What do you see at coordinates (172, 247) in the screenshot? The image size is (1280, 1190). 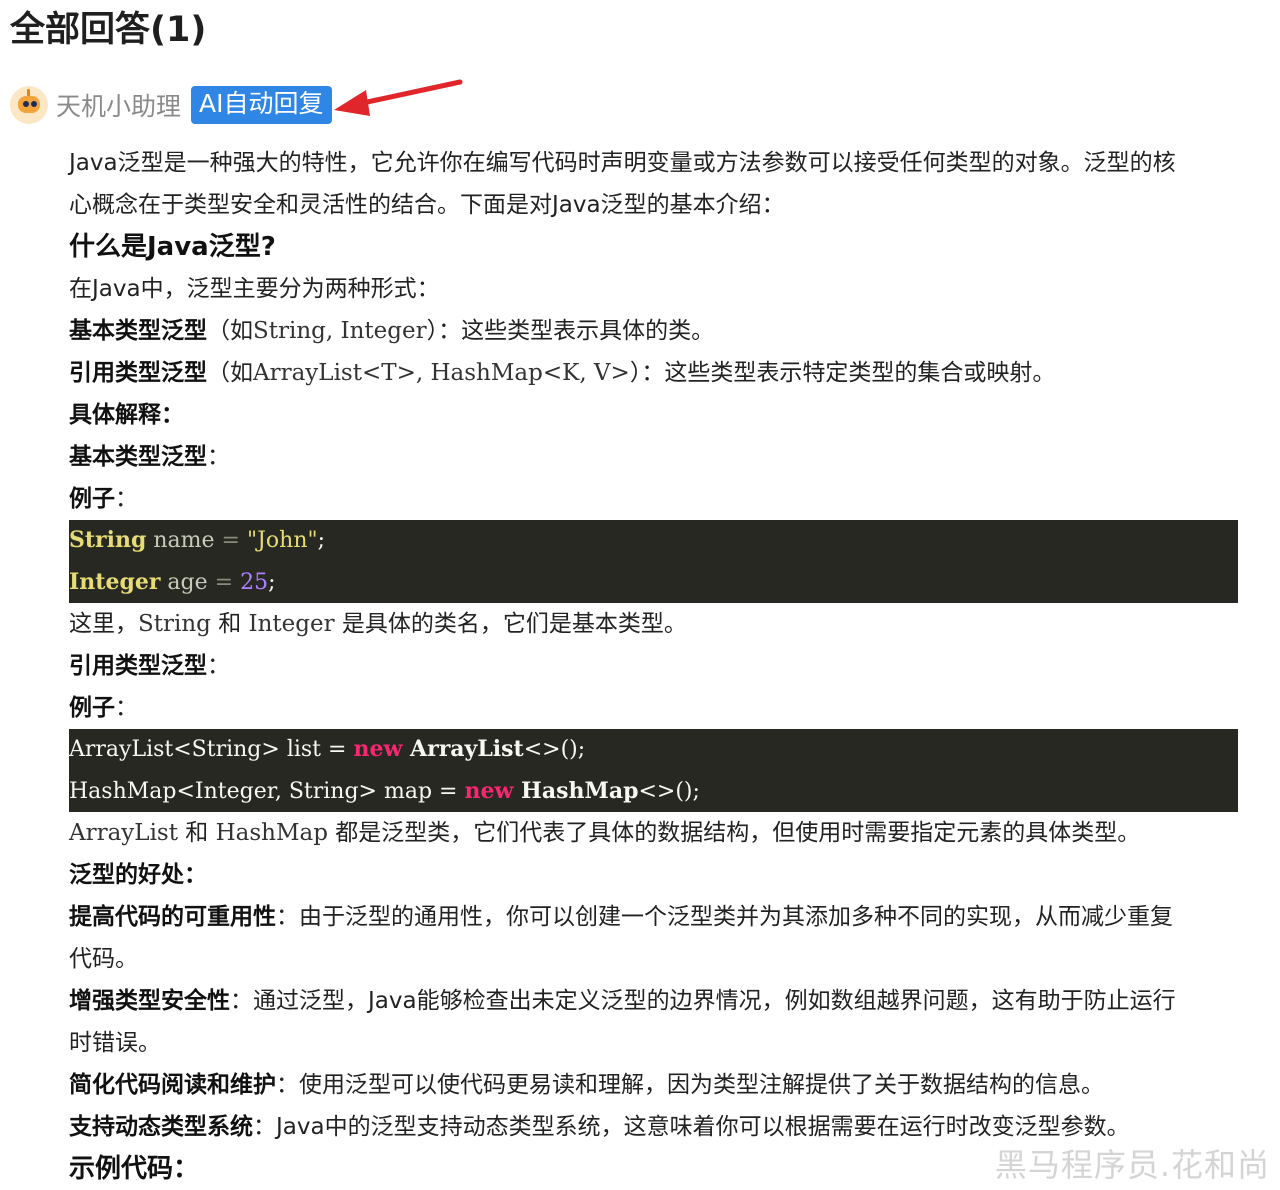 I see `section-what-is-generics-title: 什么是Java泛型?` at bounding box center [172, 247].